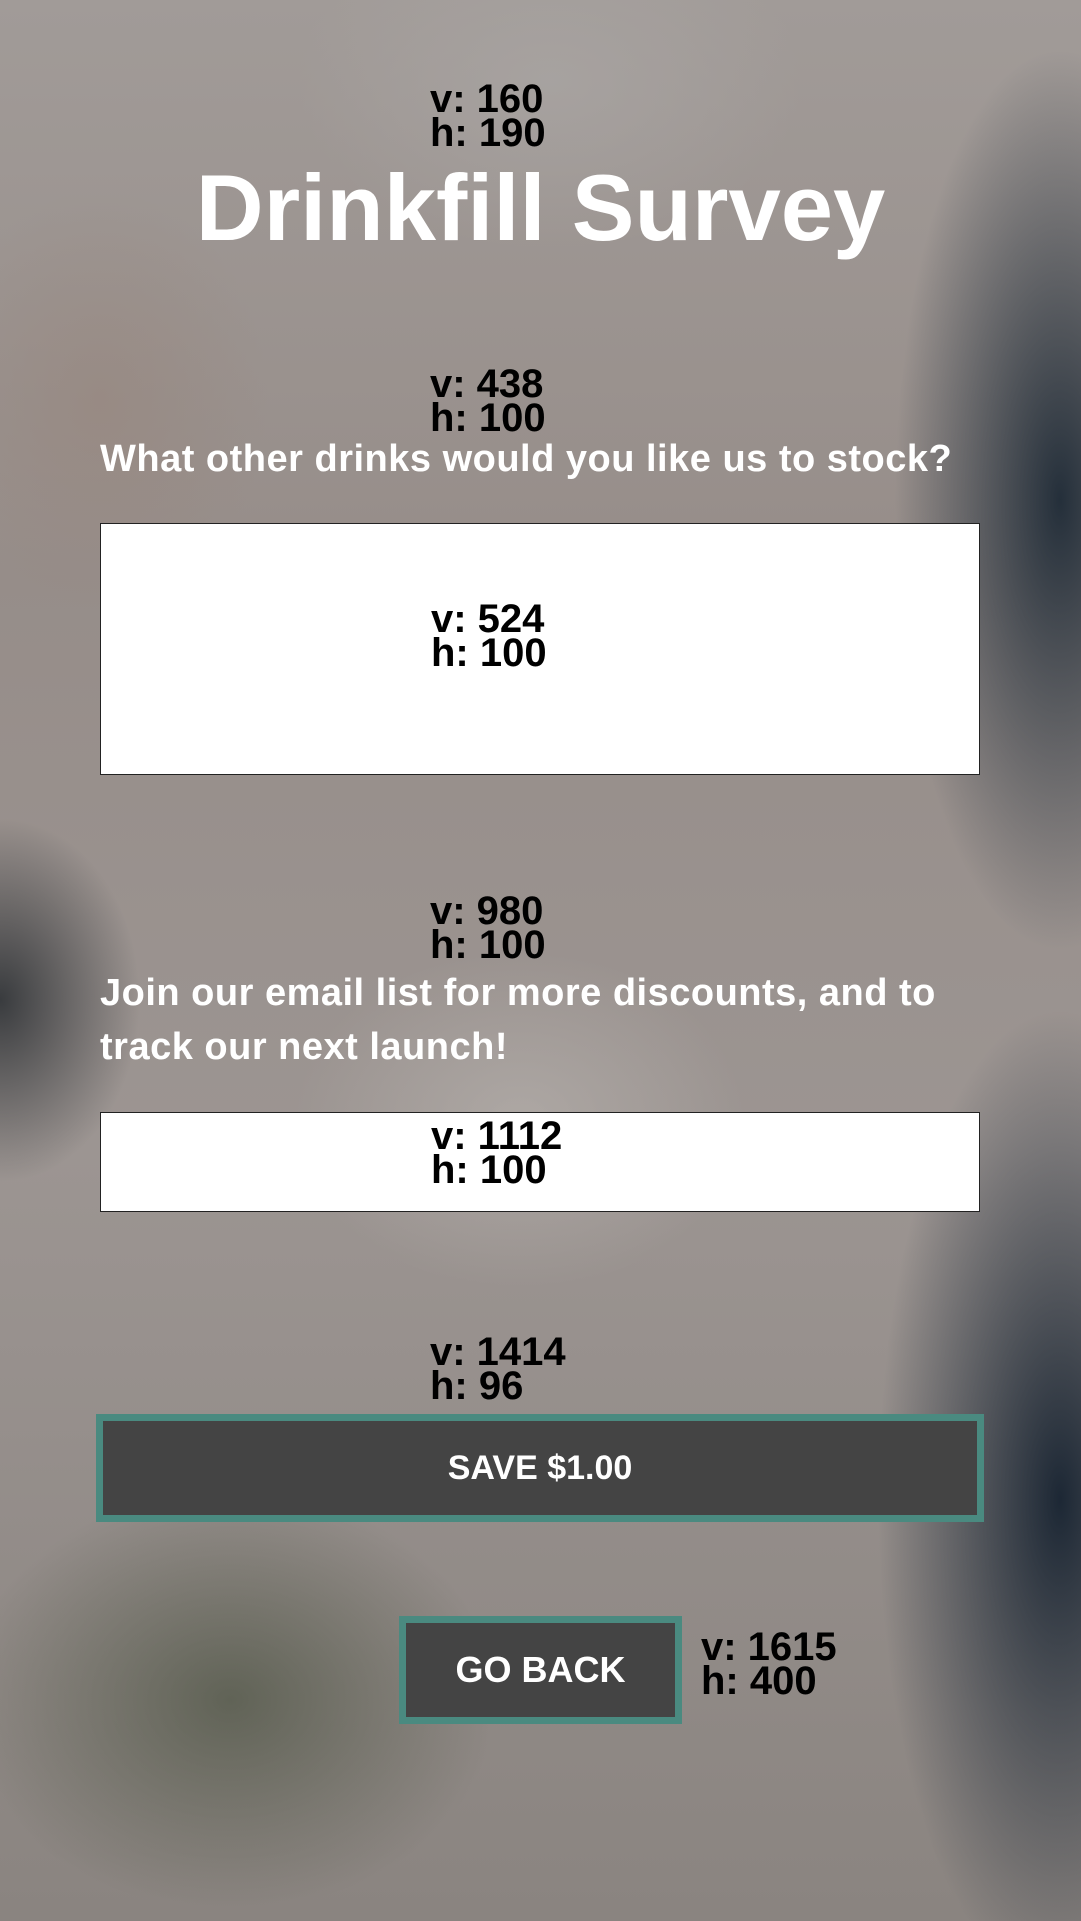 The height and width of the screenshot is (1921, 1081). Describe the element at coordinates (540, 1670) in the screenshot. I see `go-back-button: GO BACK` at that location.